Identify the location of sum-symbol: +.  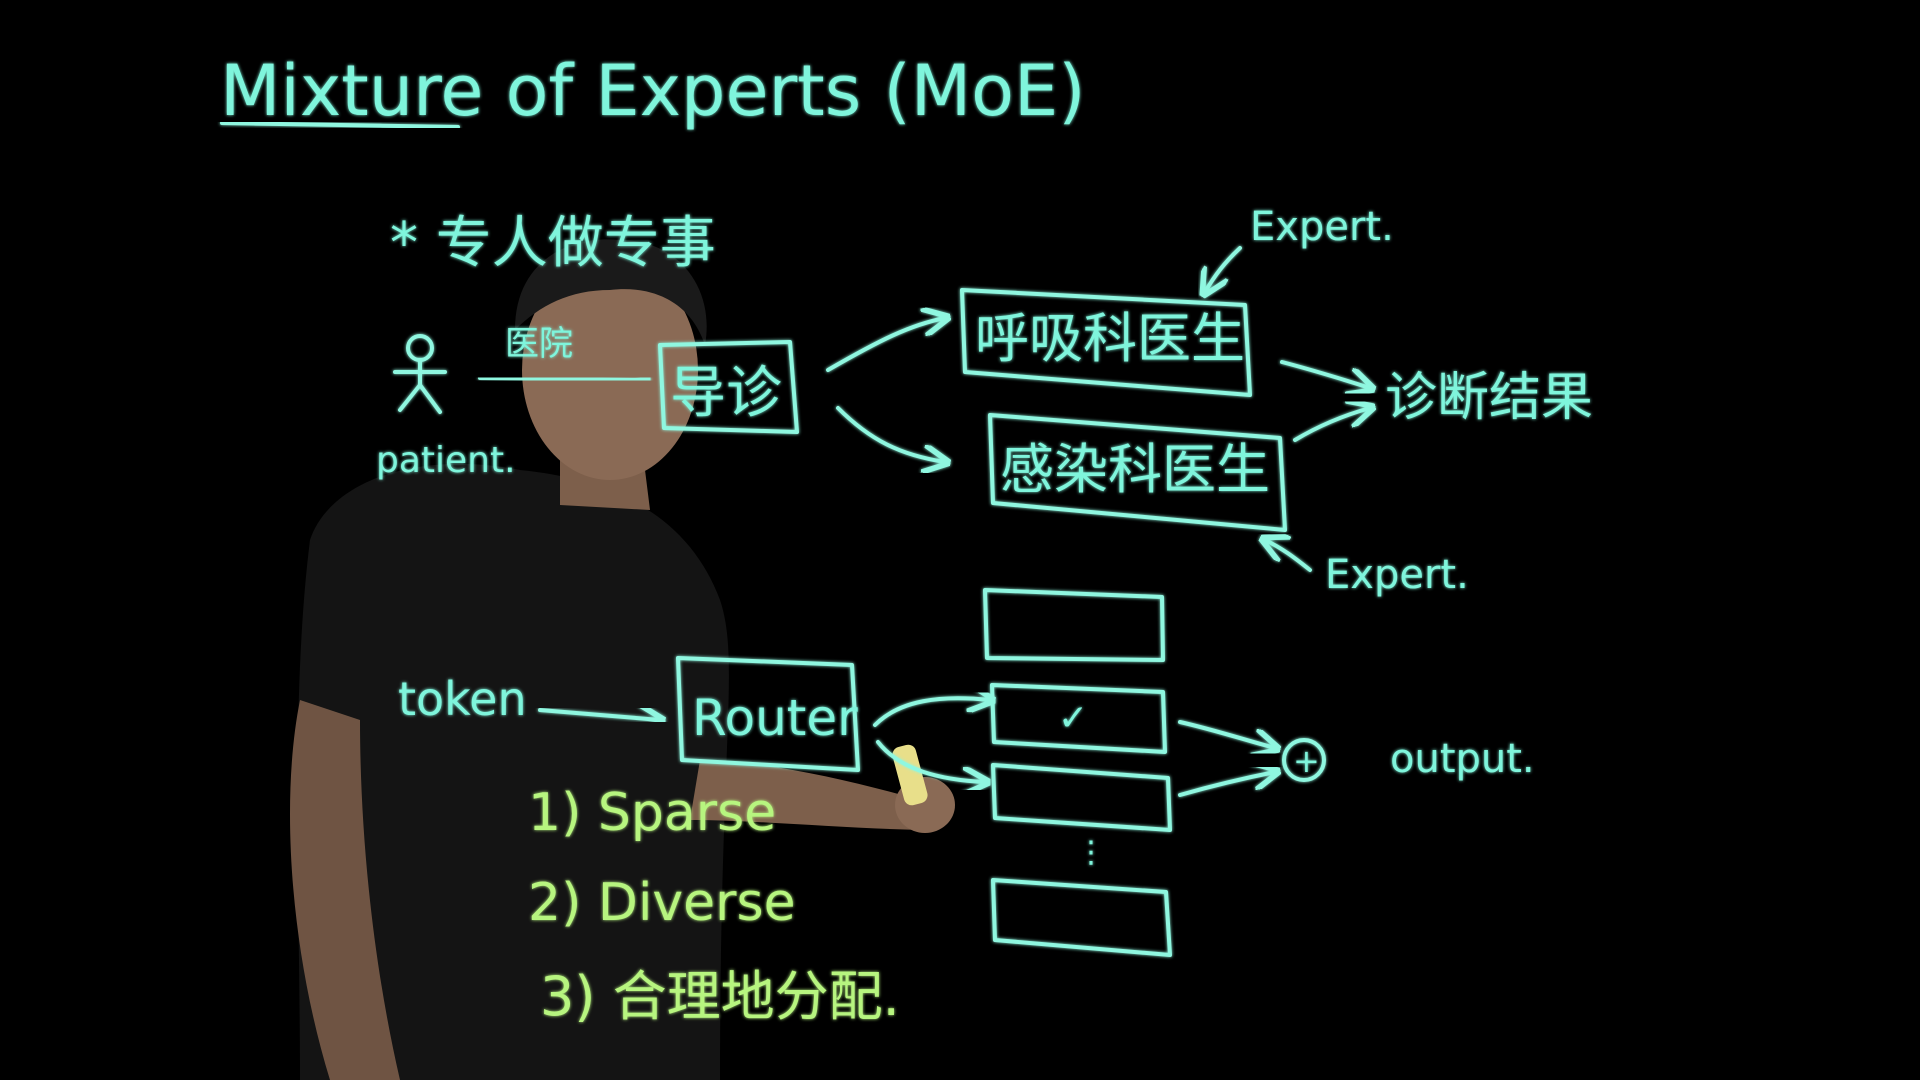
(1306, 761).